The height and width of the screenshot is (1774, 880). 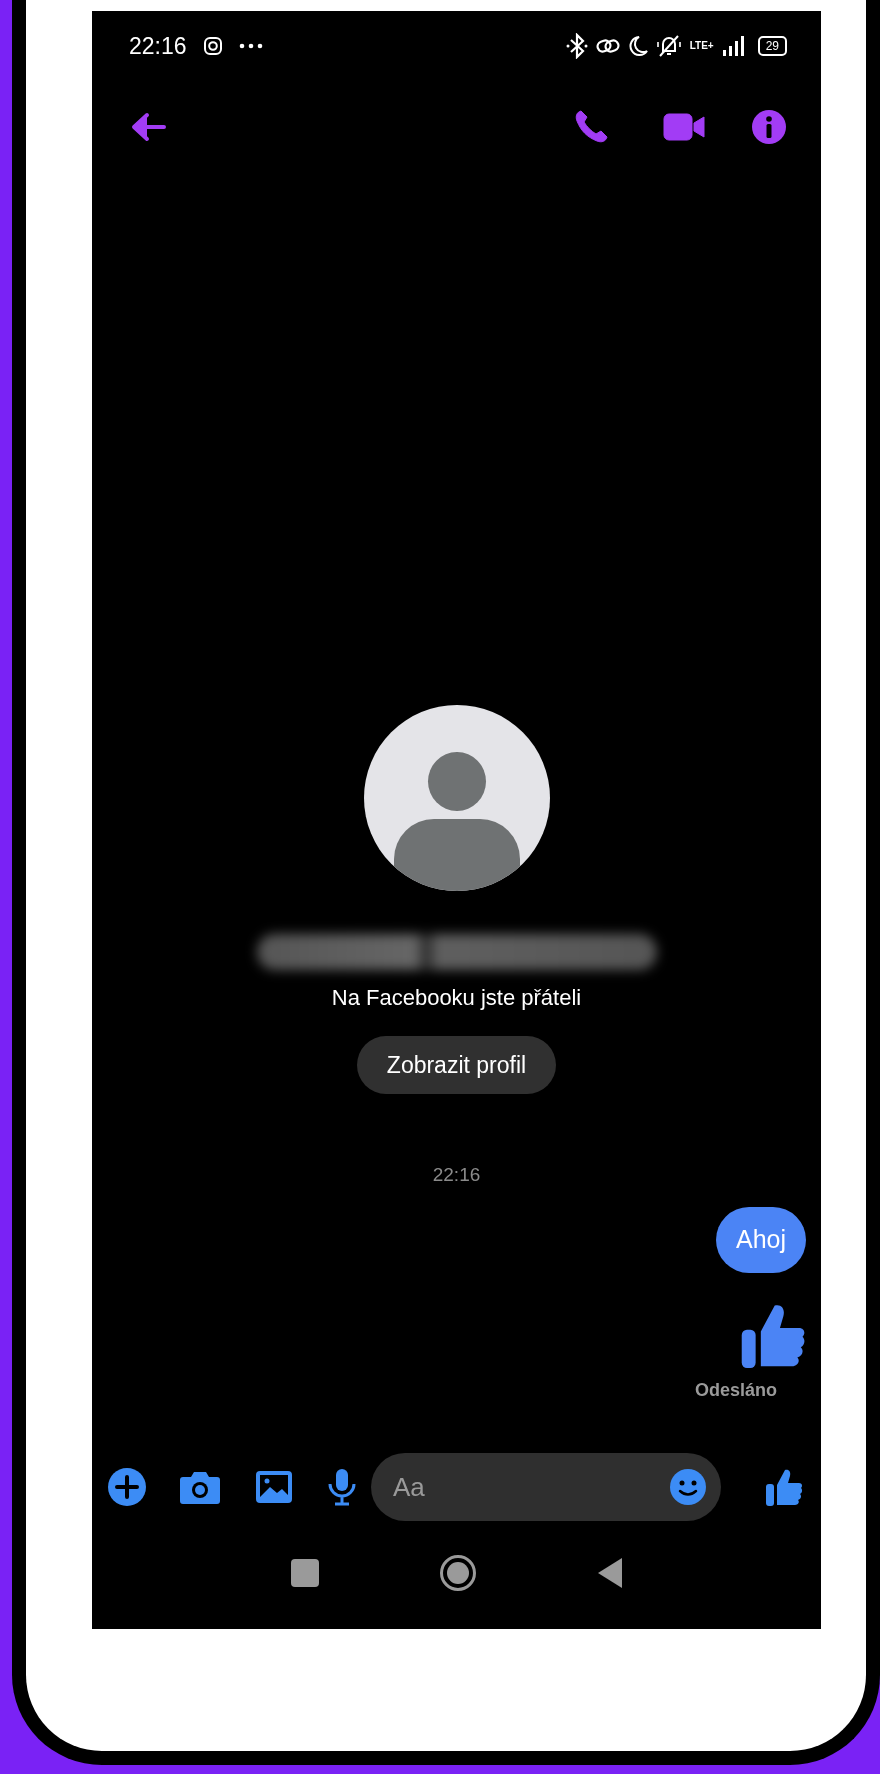 I want to click on delivery-status: Odesláno, so click(x=735, y=1390).